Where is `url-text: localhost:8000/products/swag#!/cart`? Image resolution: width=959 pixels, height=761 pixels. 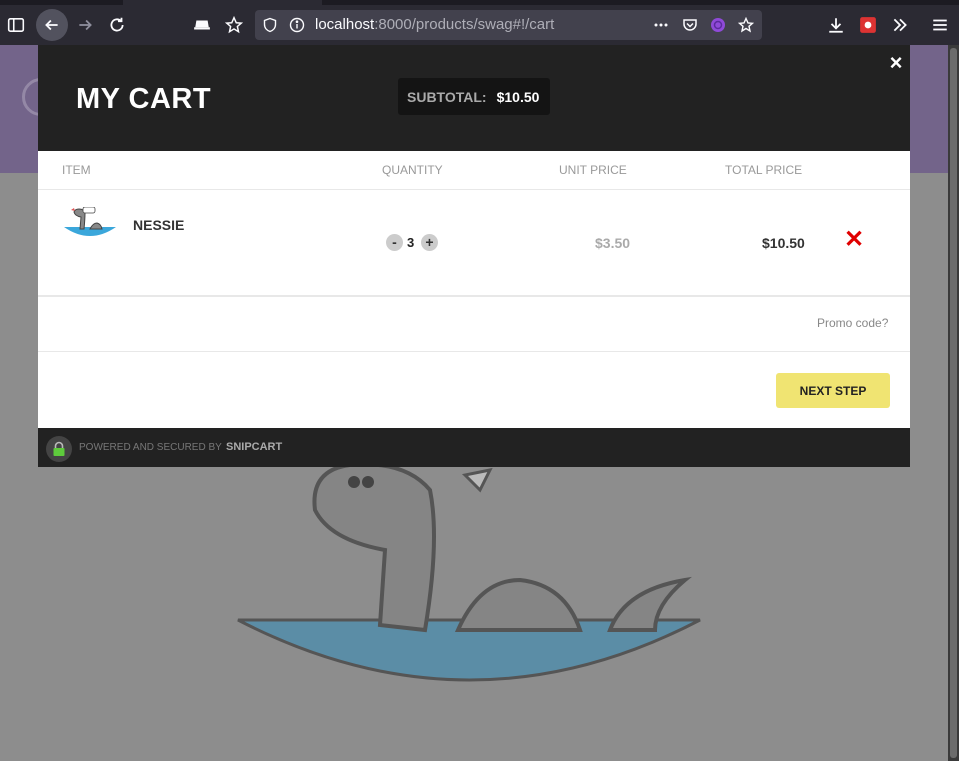 url-text: localhost:8000/products/swag#!/cart is located at coordinates (434, 24).